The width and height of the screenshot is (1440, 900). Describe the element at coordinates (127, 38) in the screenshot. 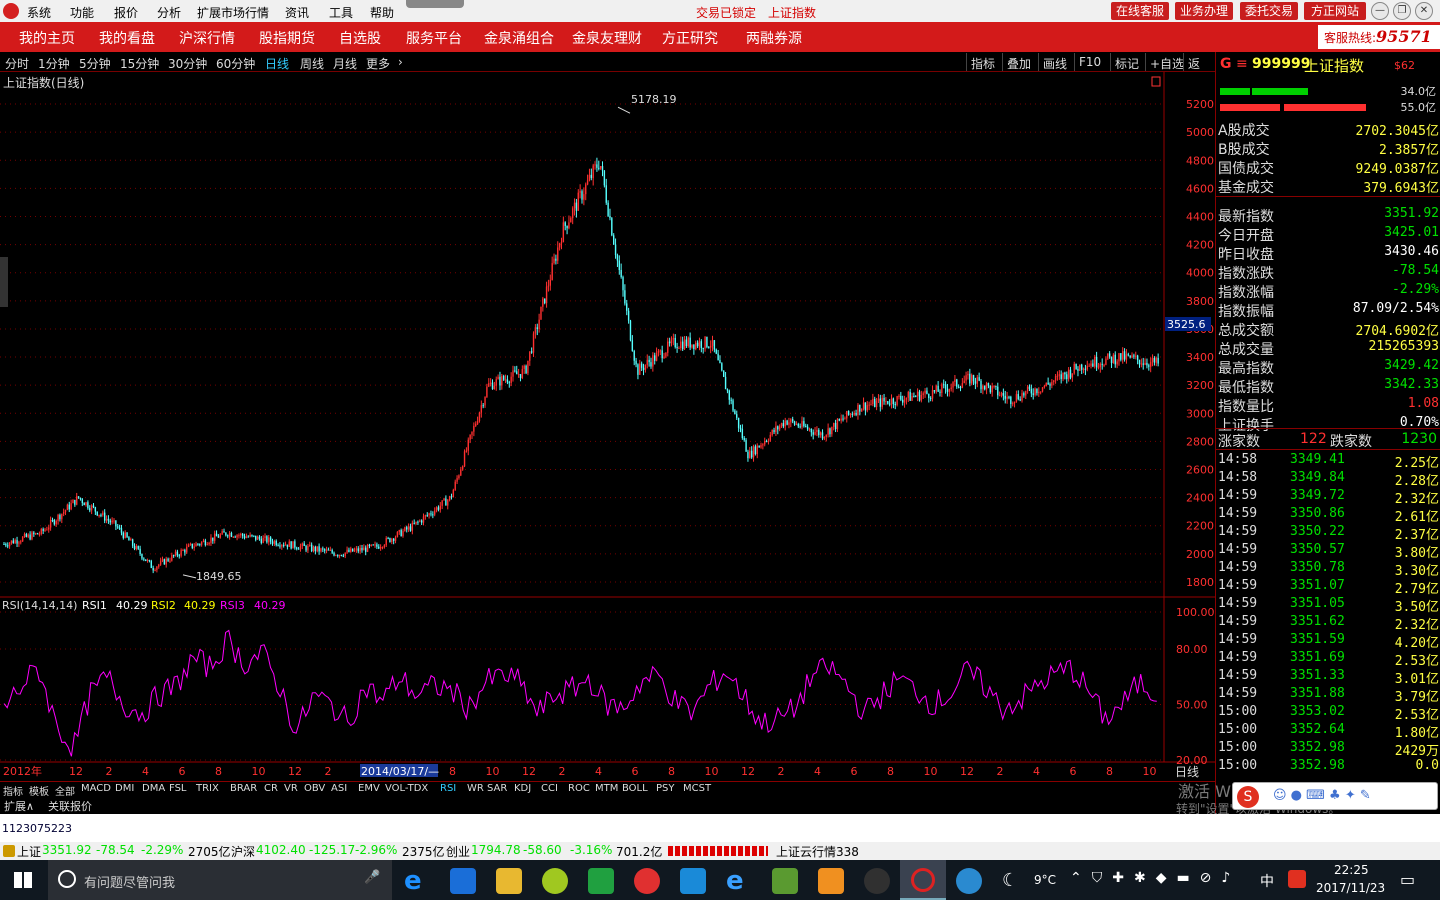

I see `nav-watch: 我的看盘` at that location.